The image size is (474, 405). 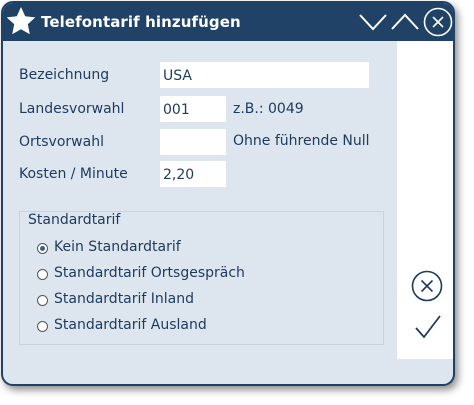 What do you see at coordinates (301, 141) in the screenshot?
I see `ortsvorwahl-hint: Ohne führende Null` at bounding box center [301, 141].